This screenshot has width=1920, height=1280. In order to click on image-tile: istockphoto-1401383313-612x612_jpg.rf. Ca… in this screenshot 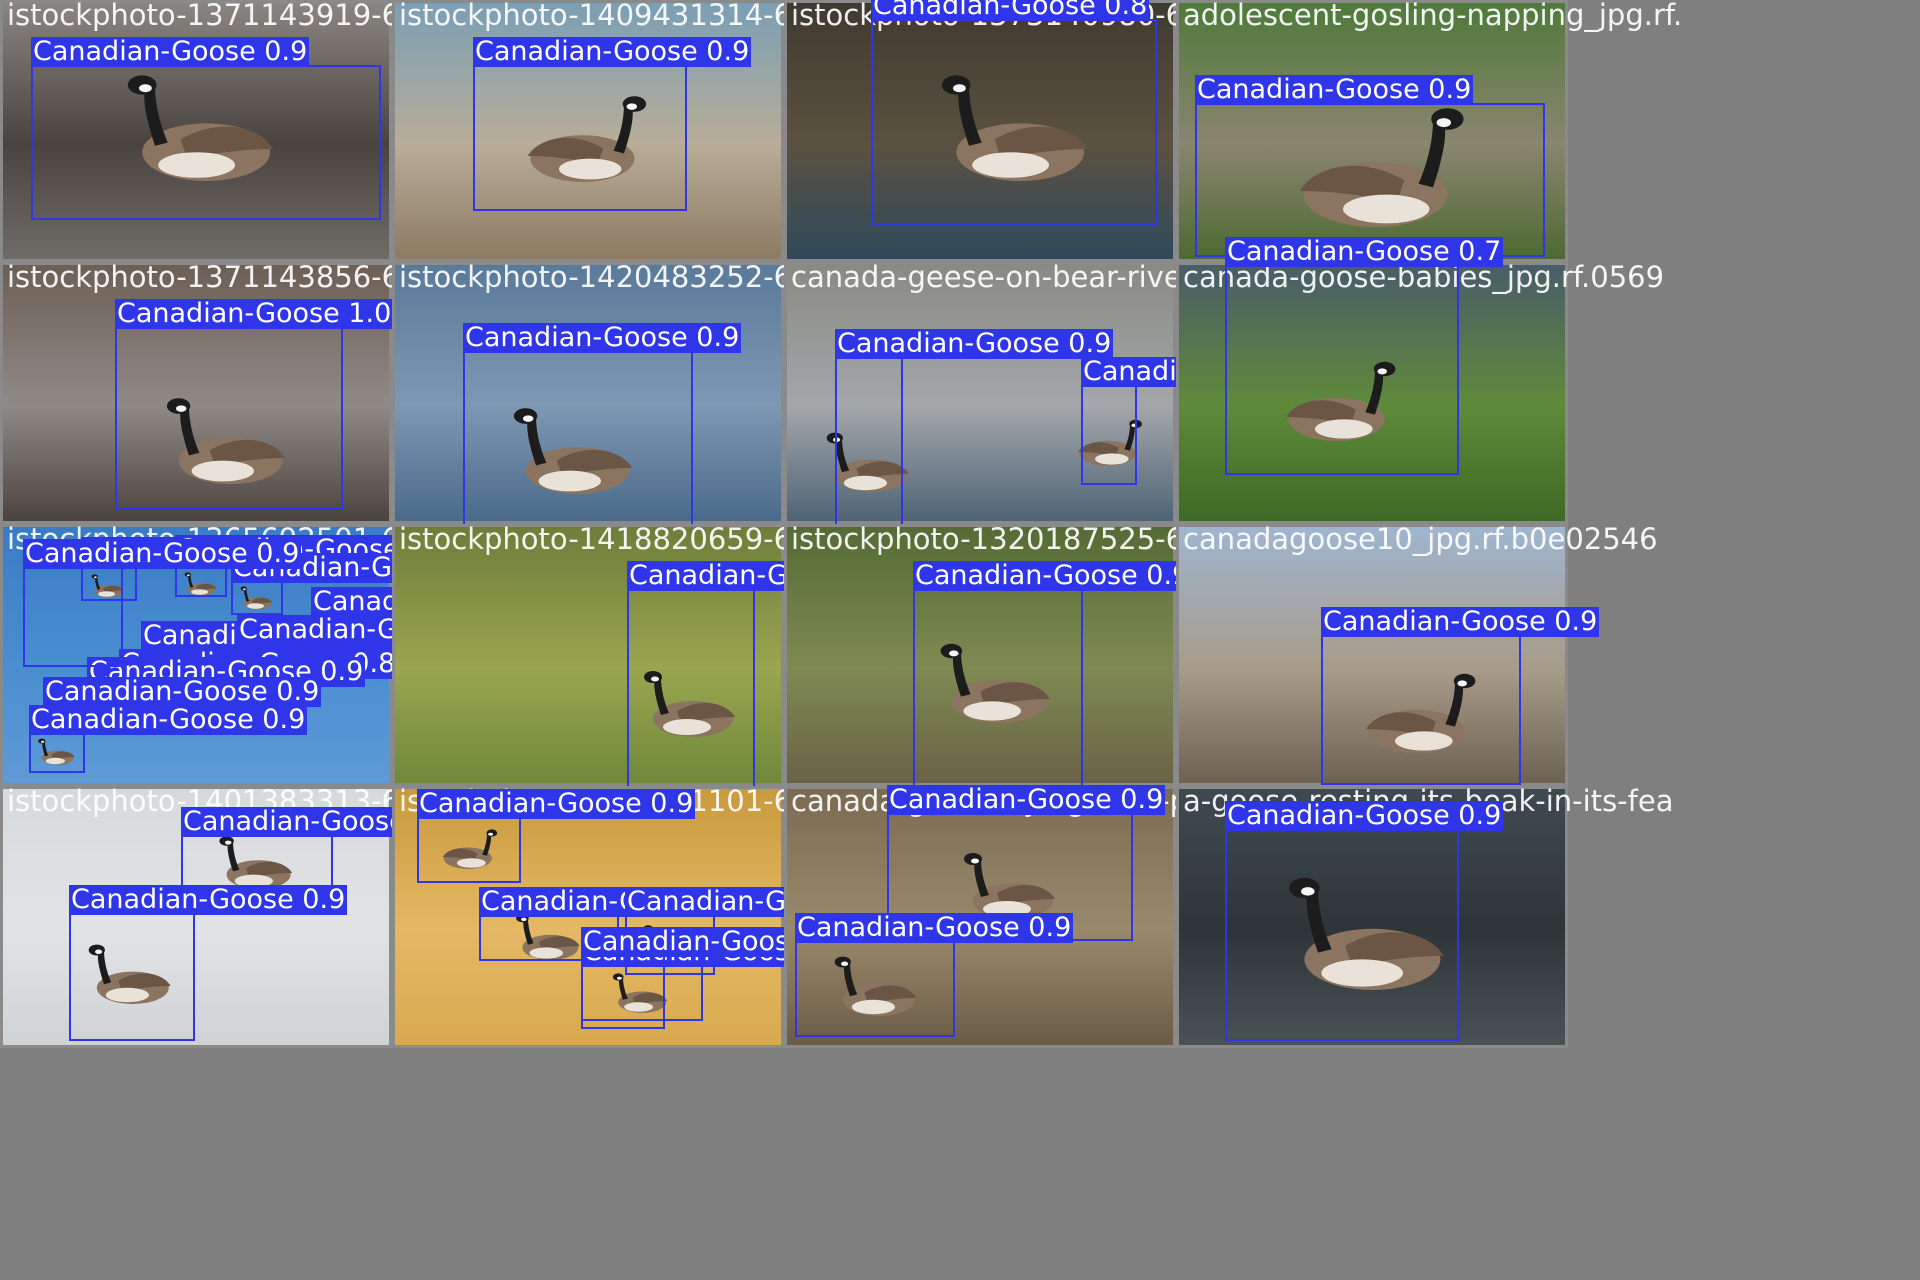, I will do `click(303, 916)`.